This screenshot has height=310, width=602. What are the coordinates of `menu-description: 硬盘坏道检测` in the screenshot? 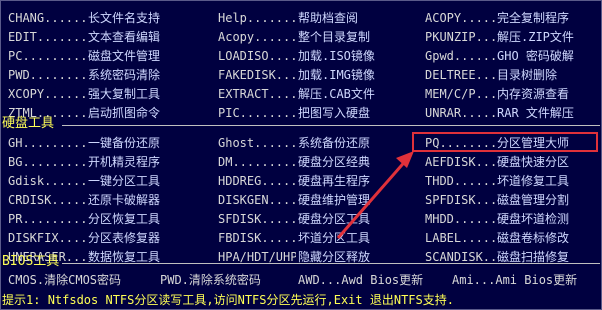 It's located at (533, 219).